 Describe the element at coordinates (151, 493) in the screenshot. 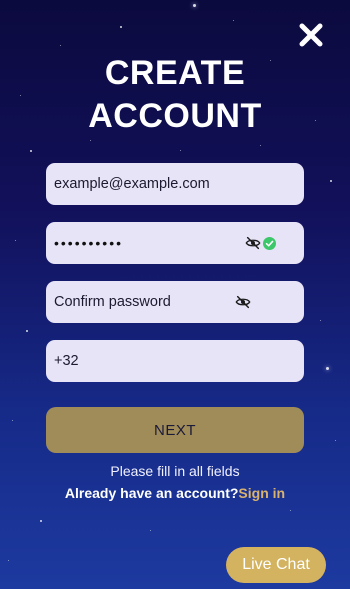

I see `signin-prompt: Already have an account?` at that location.